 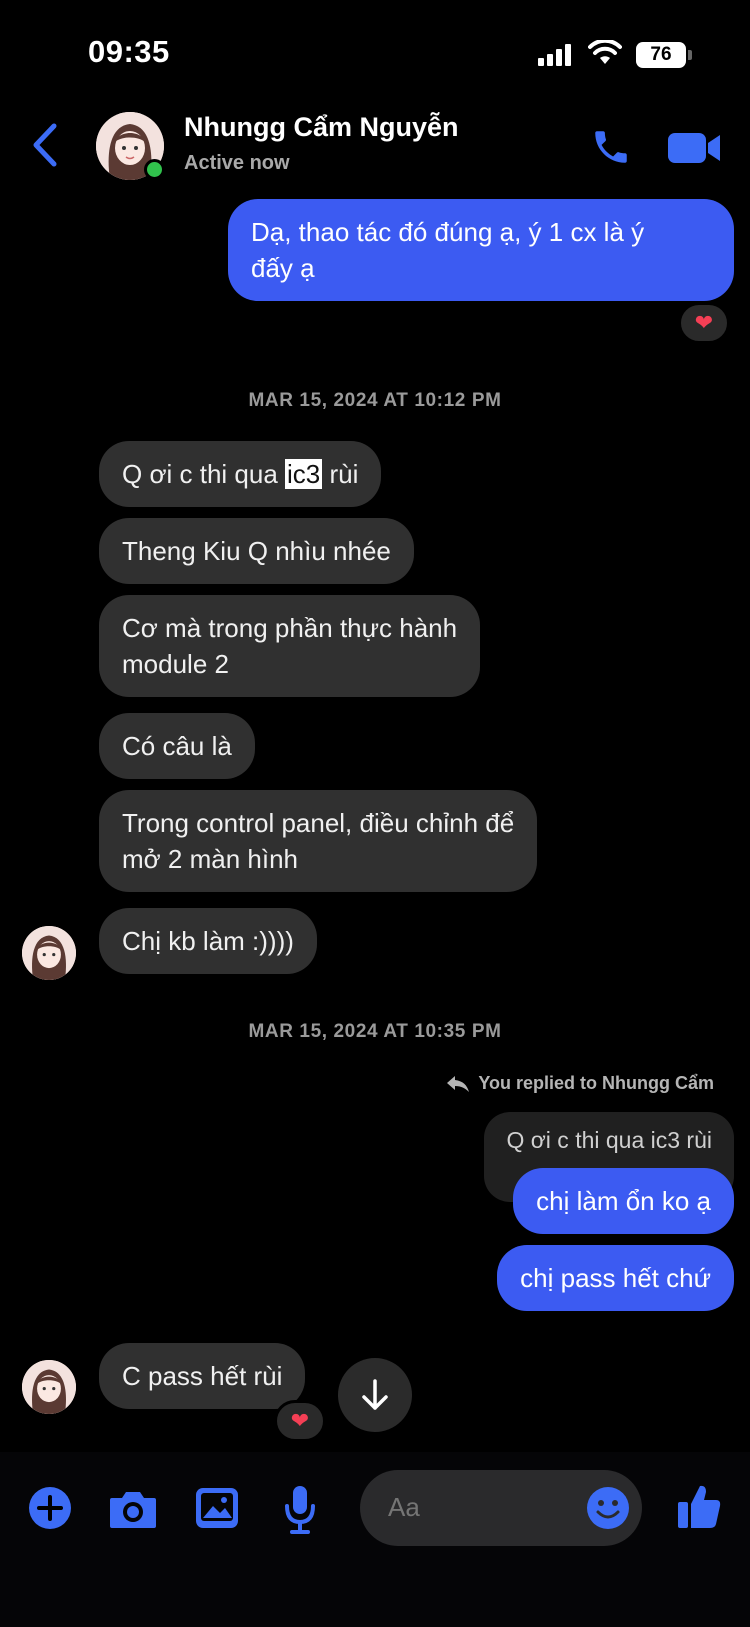 I want to click on back-arrow-icon, so click(x=45, y=145).